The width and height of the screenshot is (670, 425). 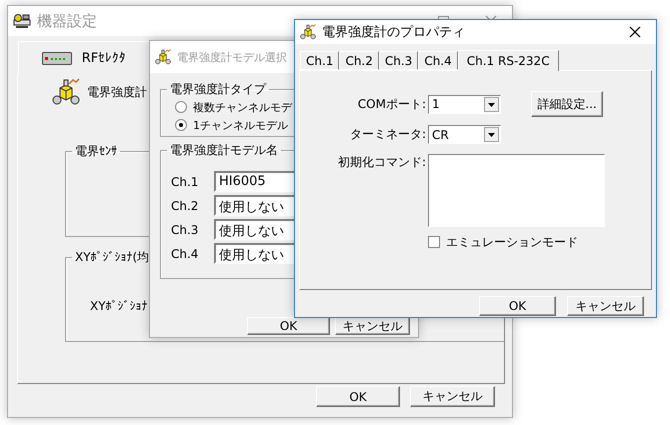 I want to click on window-title: 機器設定, so click(x=67, y=21).